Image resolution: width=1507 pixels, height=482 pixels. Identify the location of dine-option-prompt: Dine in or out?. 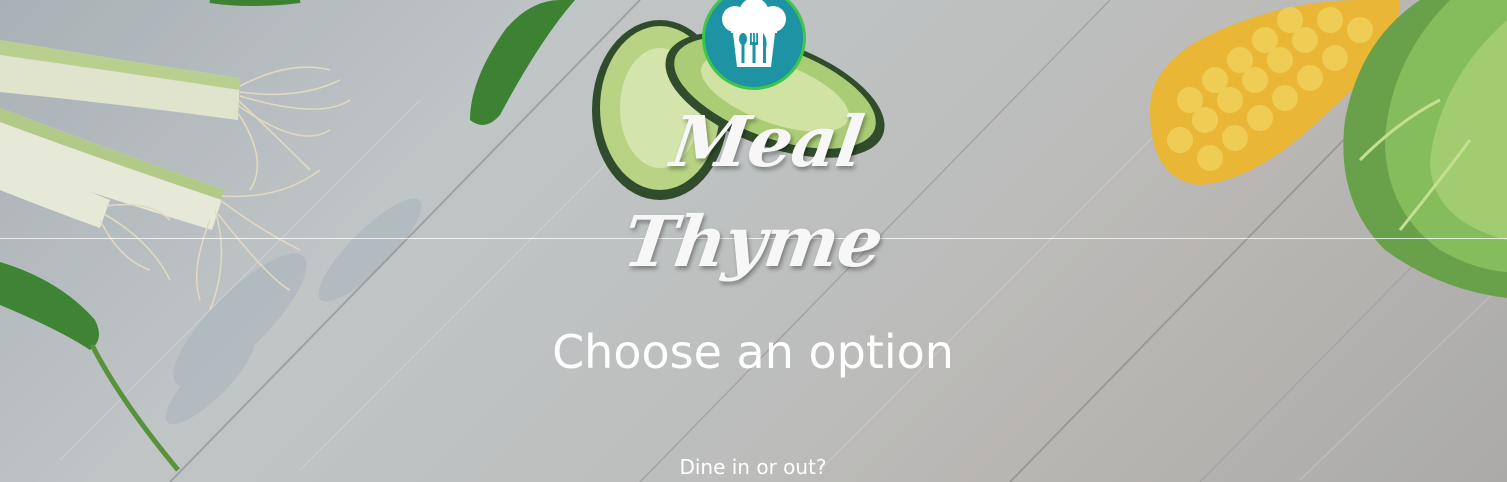
(753, 467).